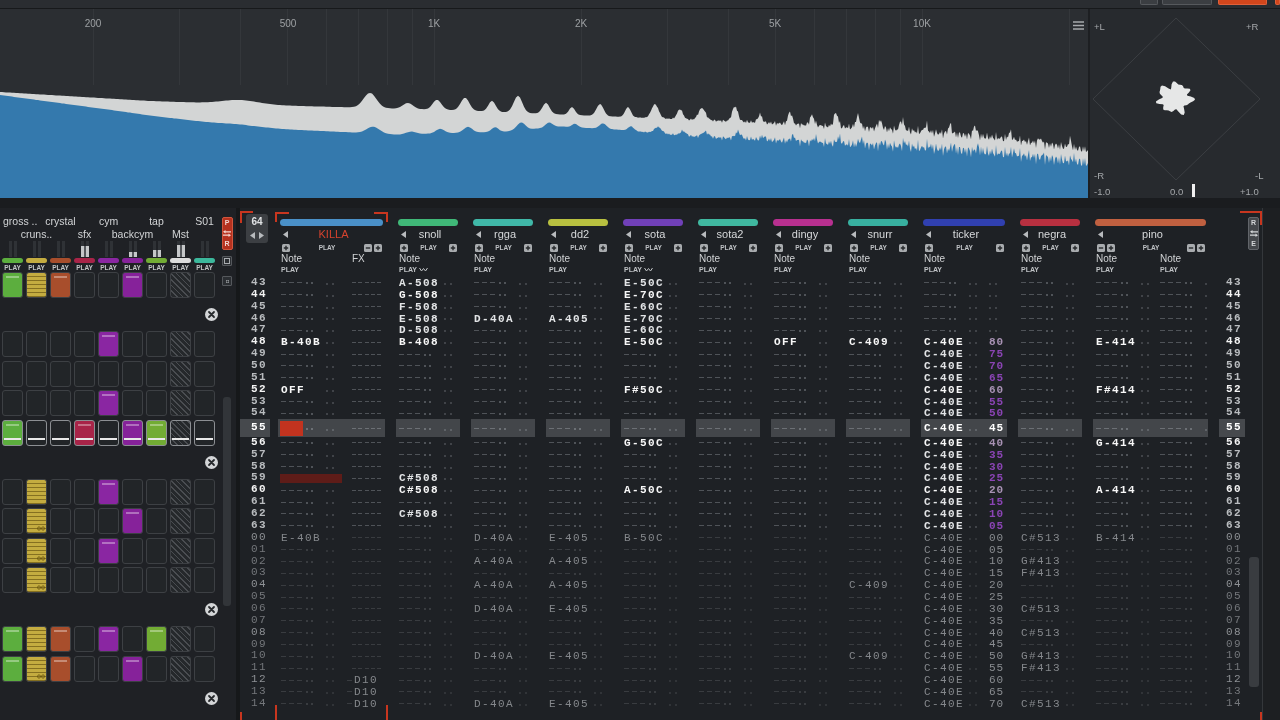 This screenshot has height=720, width=1280. What do you see at coordinates (1234, 502) in the screenshot?
I see `row-number: 61` at bounding box center [1234, 502].